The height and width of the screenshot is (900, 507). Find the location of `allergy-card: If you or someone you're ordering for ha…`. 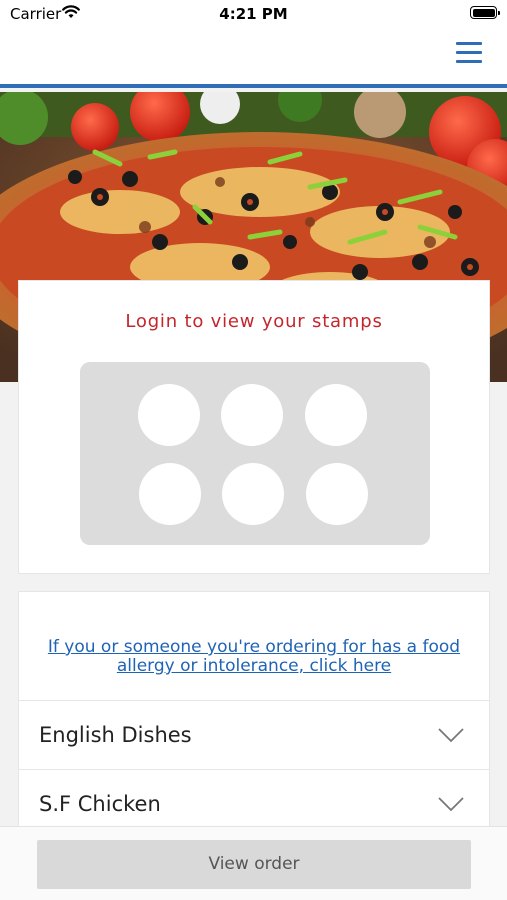

allergy-card: If you or someone you're ordering for ha… is located at coordinates (254, 646).